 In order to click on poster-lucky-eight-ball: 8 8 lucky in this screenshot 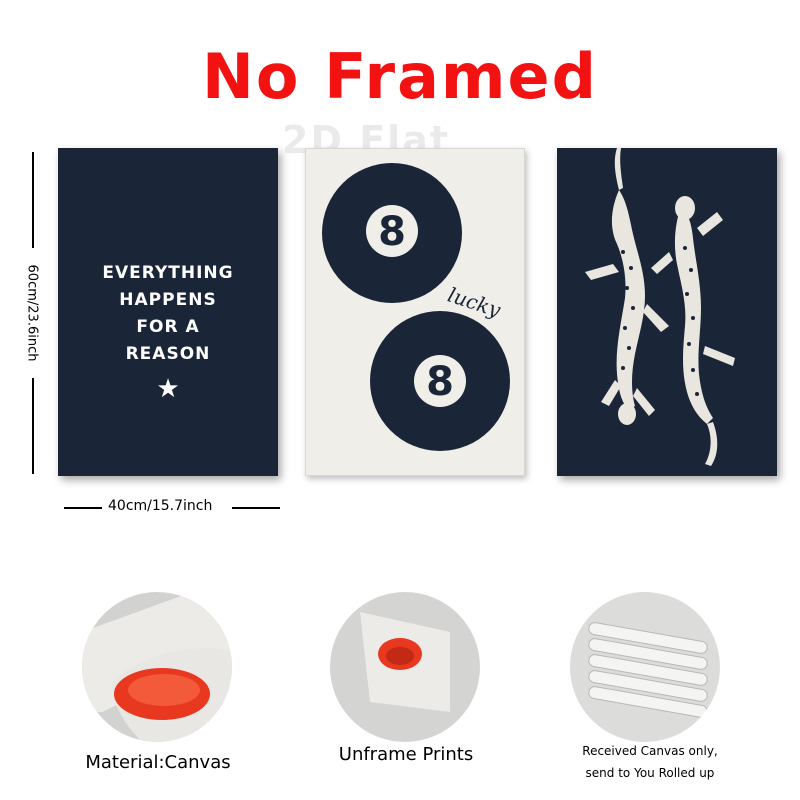, I will do `click(415, 312)`.